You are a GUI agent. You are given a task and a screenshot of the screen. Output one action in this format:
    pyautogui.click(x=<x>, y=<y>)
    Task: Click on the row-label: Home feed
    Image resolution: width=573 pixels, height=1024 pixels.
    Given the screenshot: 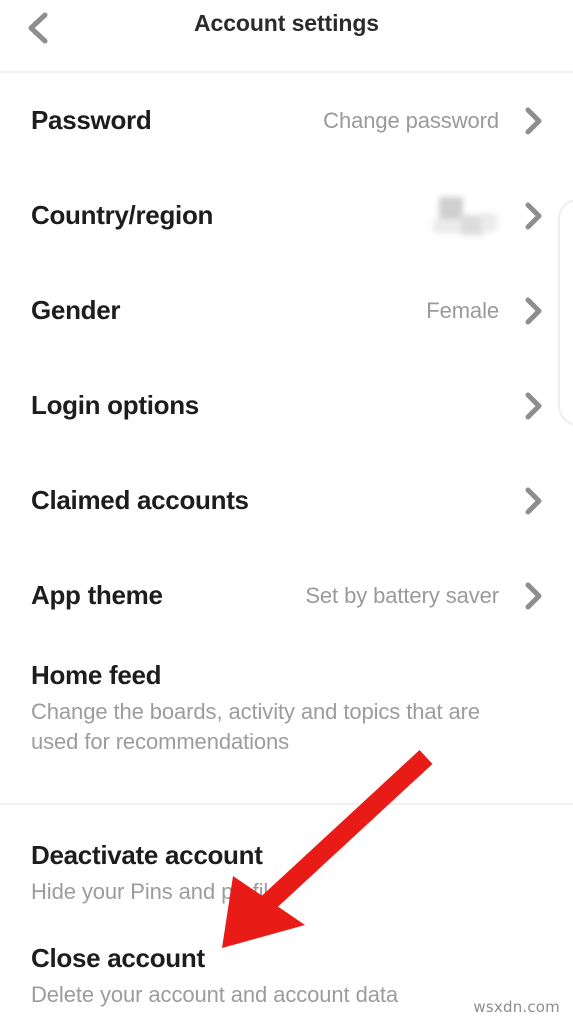 What is the action you would take?
    pyautogui.click(x=96, y=675)
    